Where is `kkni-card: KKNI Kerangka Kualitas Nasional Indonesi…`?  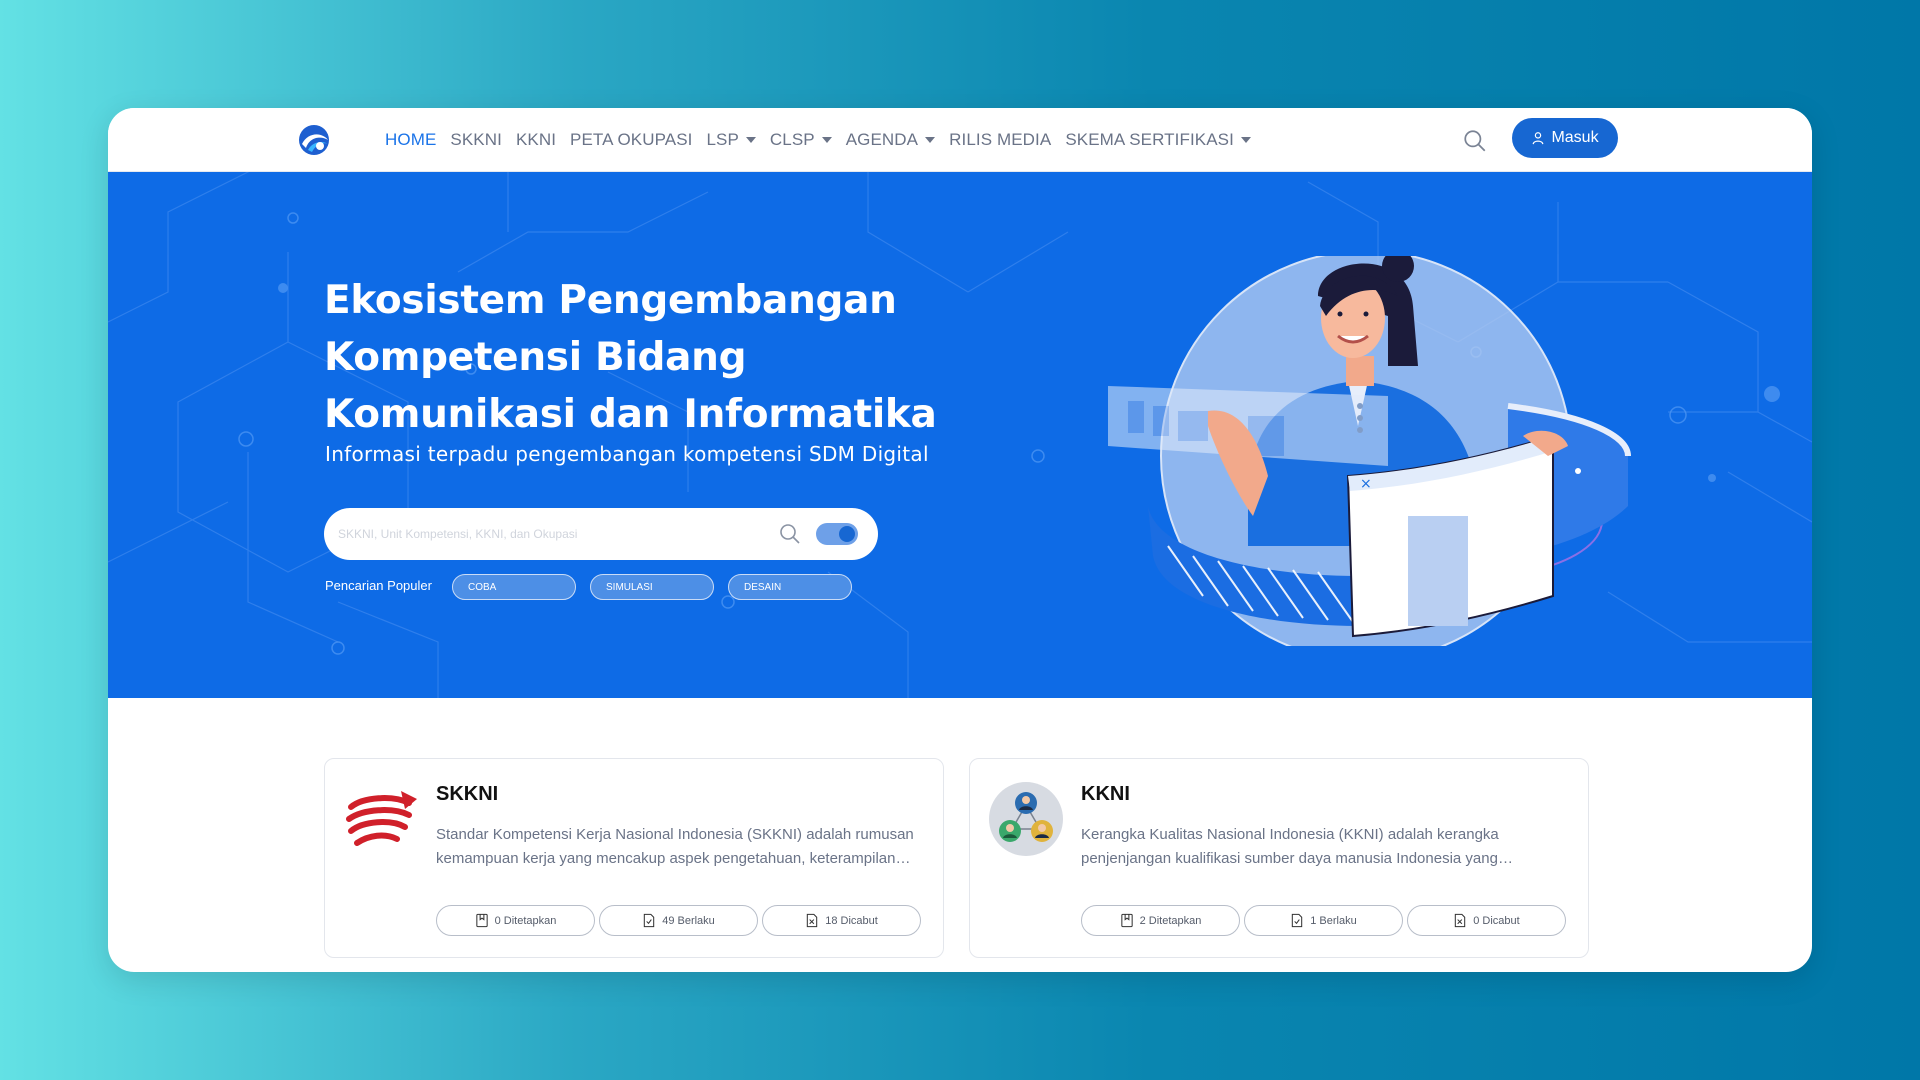 kkni-card: KKNI Kerangka Kualitas Nasional Indonesi… is located at coordinates (1279, 858).